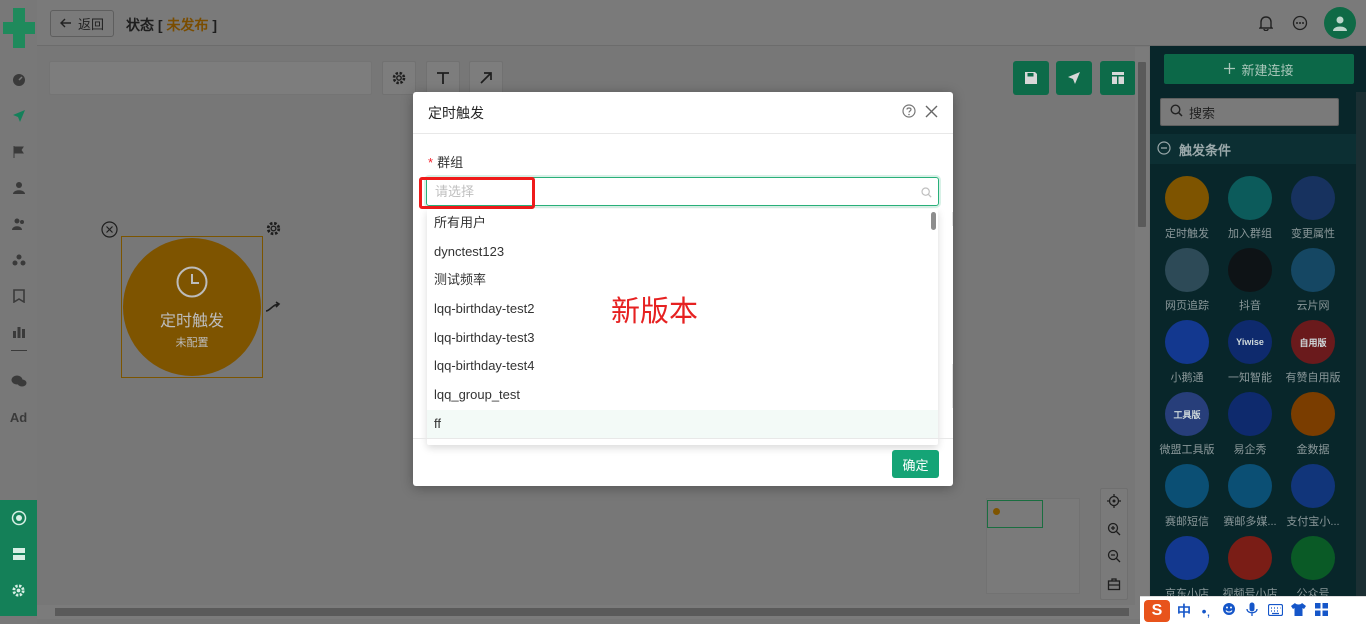  What do you see at coordinates (1250, 568) in the screenshot?
I see `trigger-item: 视频号小店` at bounding box center [1250, 568].